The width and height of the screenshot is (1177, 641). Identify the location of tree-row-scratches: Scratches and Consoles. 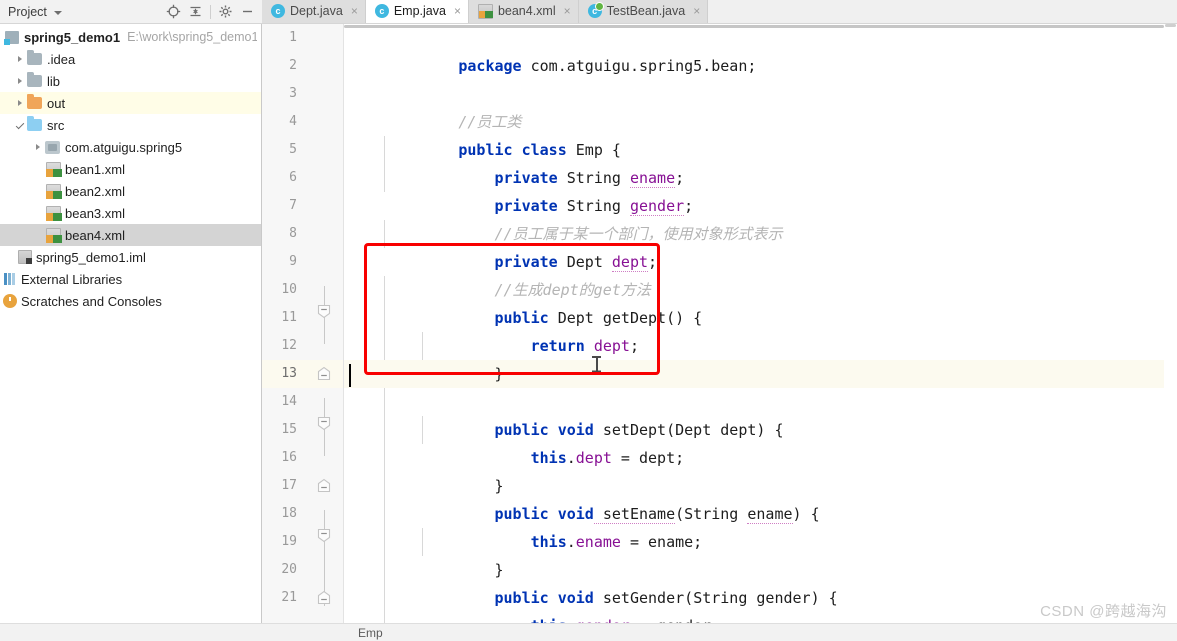
(130, 301).